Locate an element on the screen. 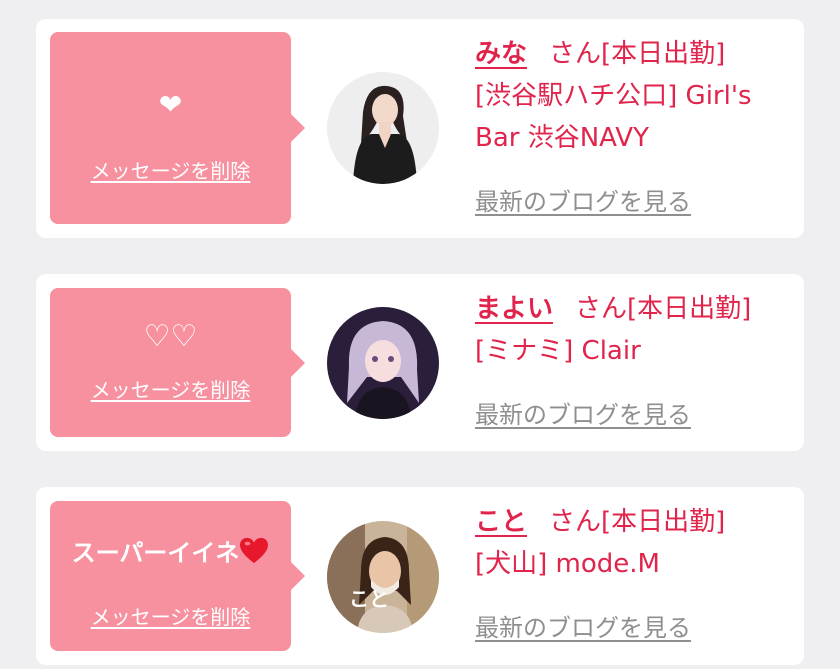  message-bubble: ♡♡ メッセージを削除 is located at coordinates (177, 362).